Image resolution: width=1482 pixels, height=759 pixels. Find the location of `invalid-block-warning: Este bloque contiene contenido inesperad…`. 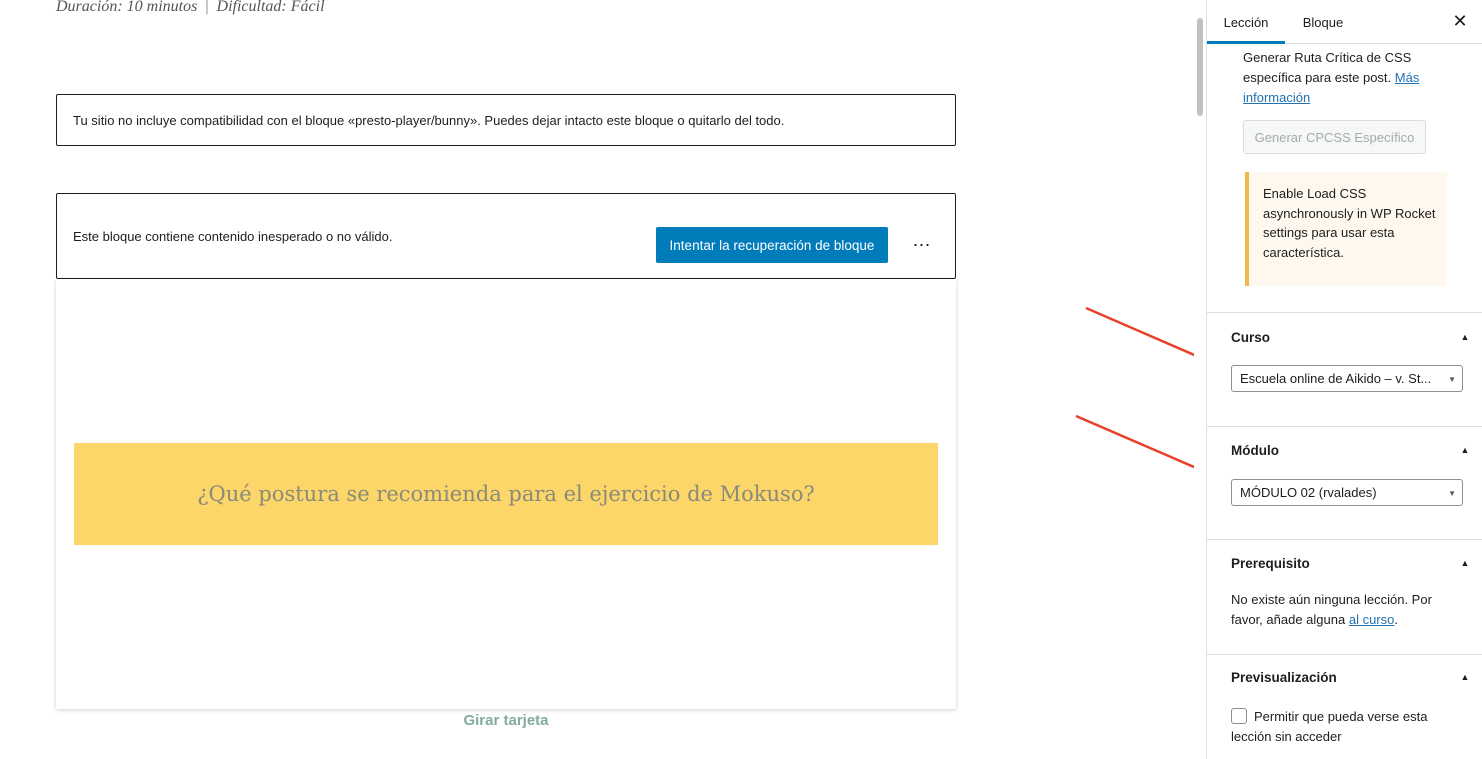

invalid-block-warning: Este bloque contiene contenido inesperad… is located at coordinates (506, 236).